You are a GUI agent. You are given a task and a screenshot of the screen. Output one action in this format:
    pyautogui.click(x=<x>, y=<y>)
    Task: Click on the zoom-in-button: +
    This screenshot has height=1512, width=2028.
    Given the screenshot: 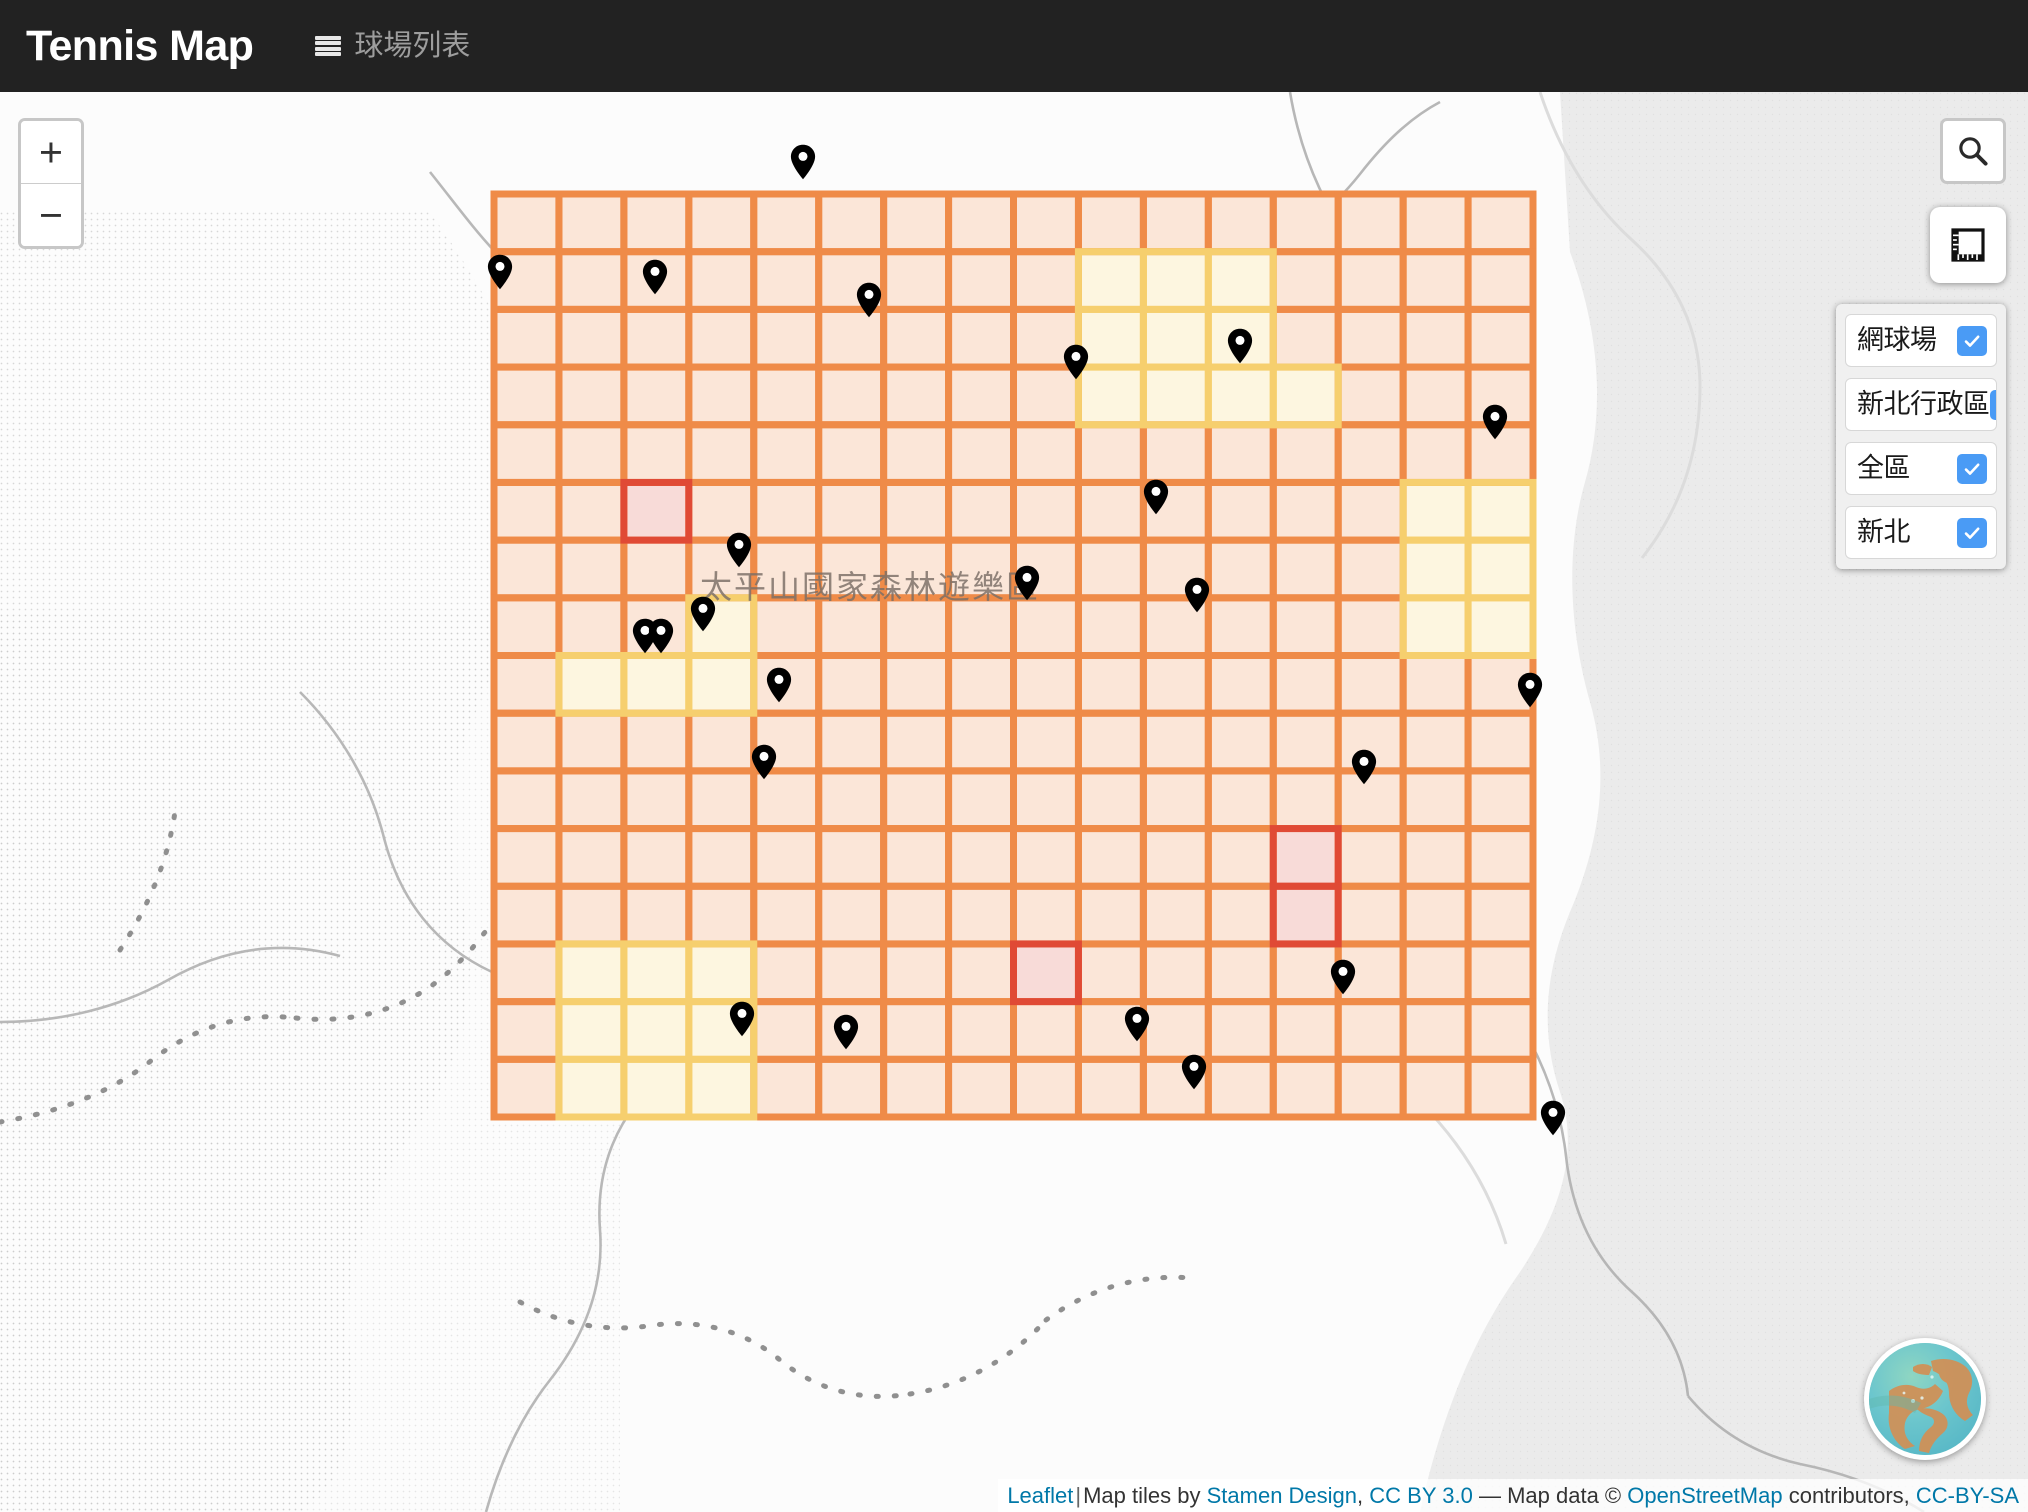 What is the action you would take?
    pyautogui.click(x=51, y=152)
    